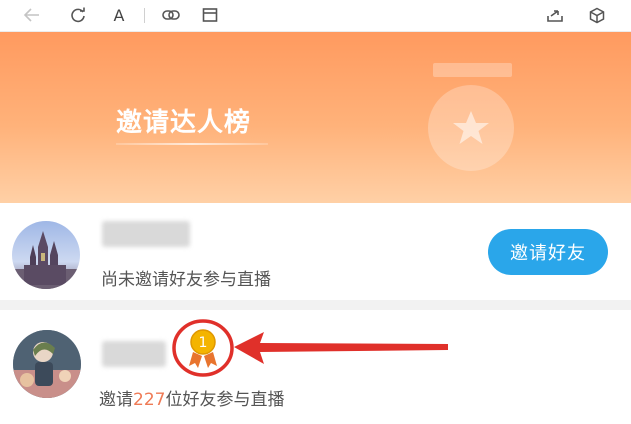 The height and width of the screenshot is (424, 631). What do you see at coordinates (46, 260) in the screenshot?
I see `cathedral-image` at bounding box center [46, 260].